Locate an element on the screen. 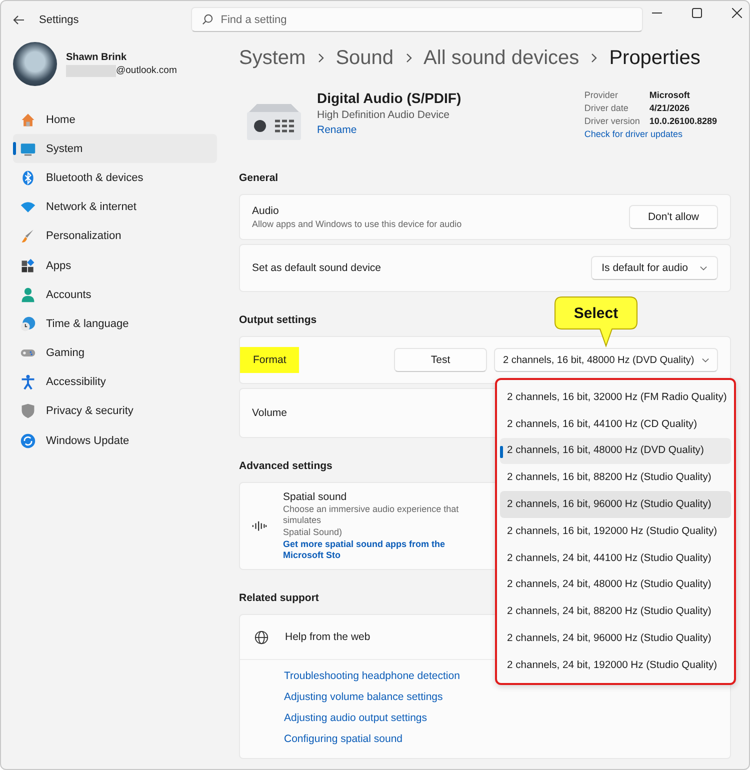  section-heading: Related support is located at coordinates (279, 598).